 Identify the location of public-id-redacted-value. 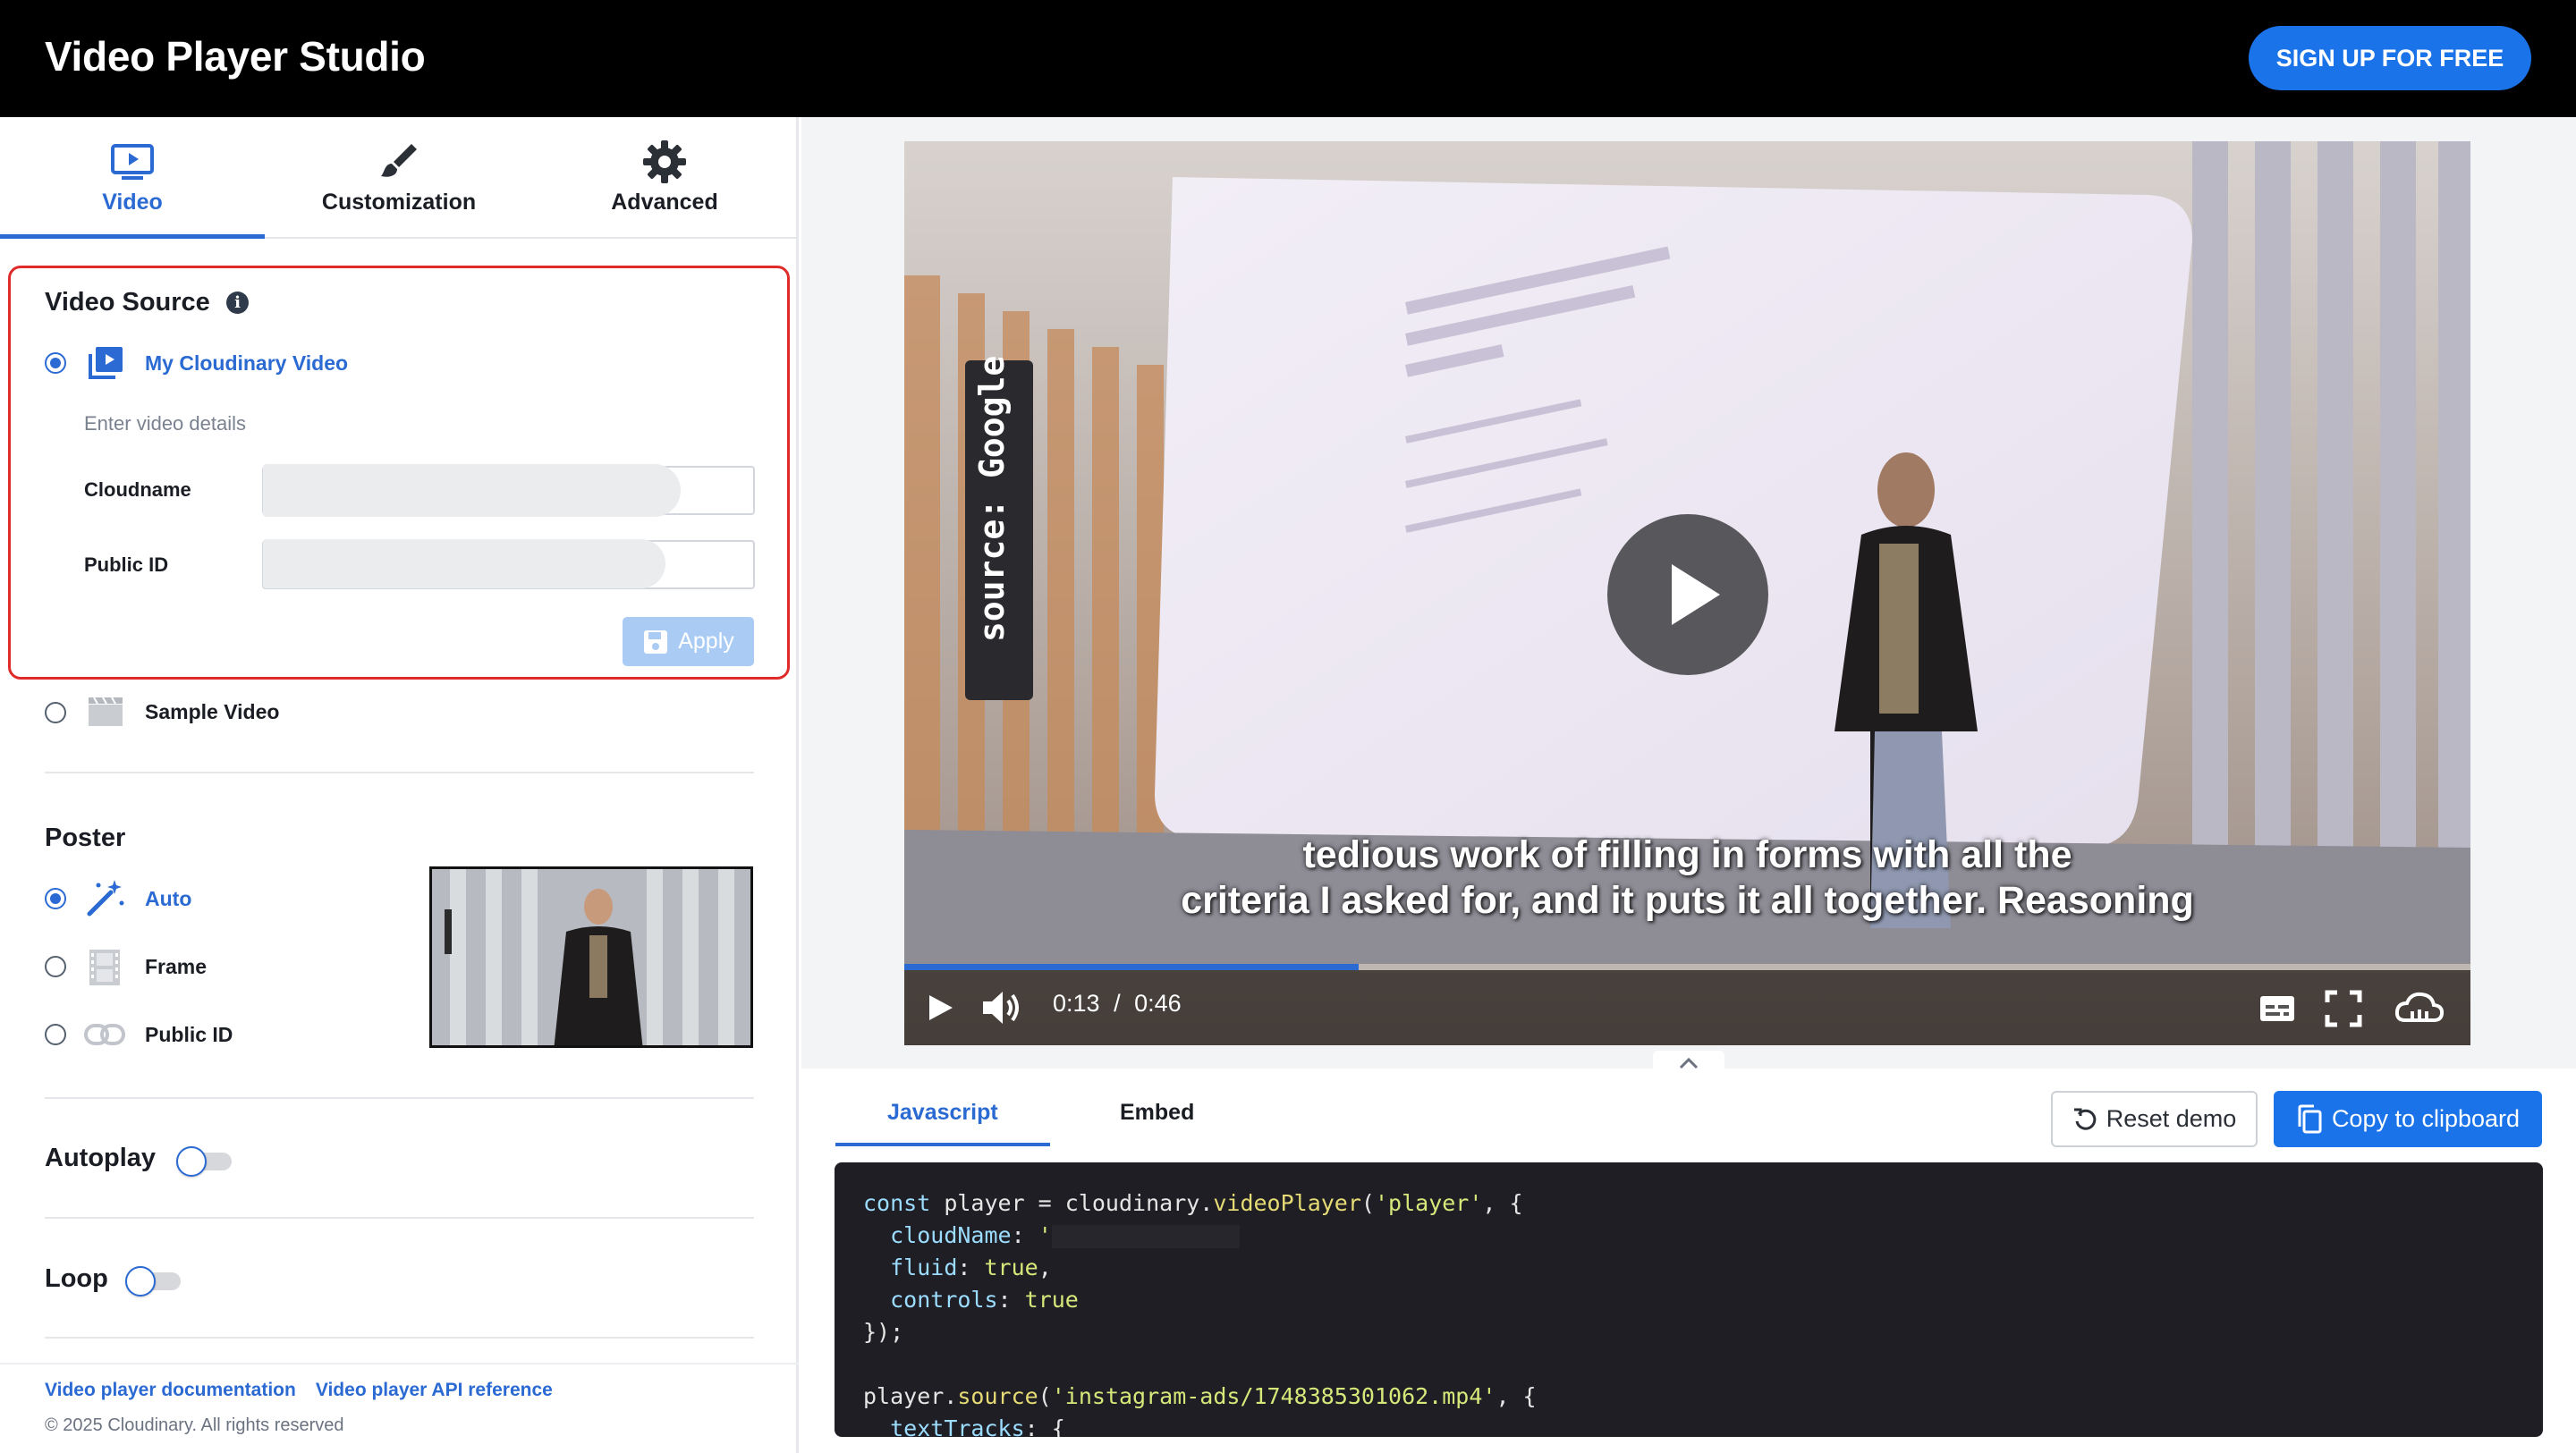
(464, 564).